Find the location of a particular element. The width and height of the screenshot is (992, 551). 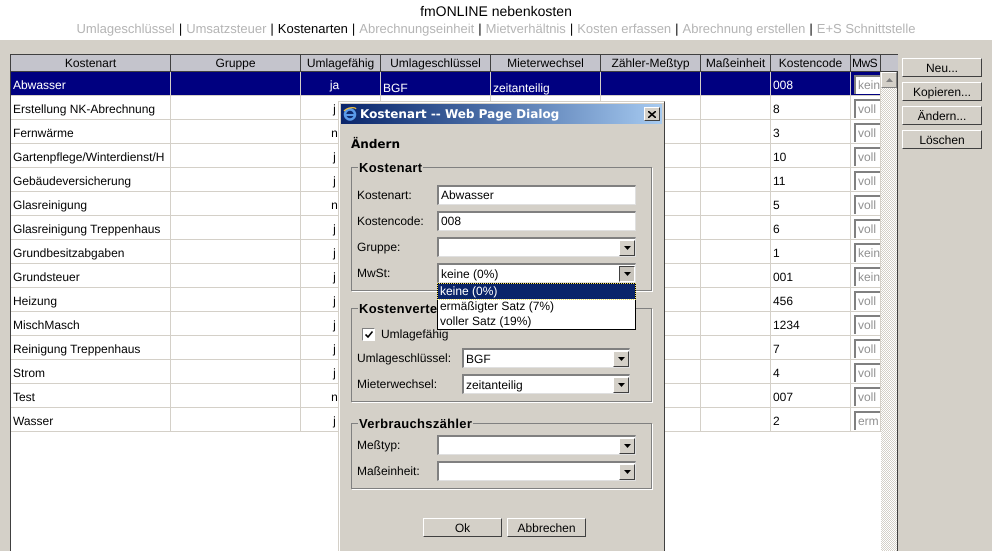

table-cell: 1234 is located at coordinates (786, 325).